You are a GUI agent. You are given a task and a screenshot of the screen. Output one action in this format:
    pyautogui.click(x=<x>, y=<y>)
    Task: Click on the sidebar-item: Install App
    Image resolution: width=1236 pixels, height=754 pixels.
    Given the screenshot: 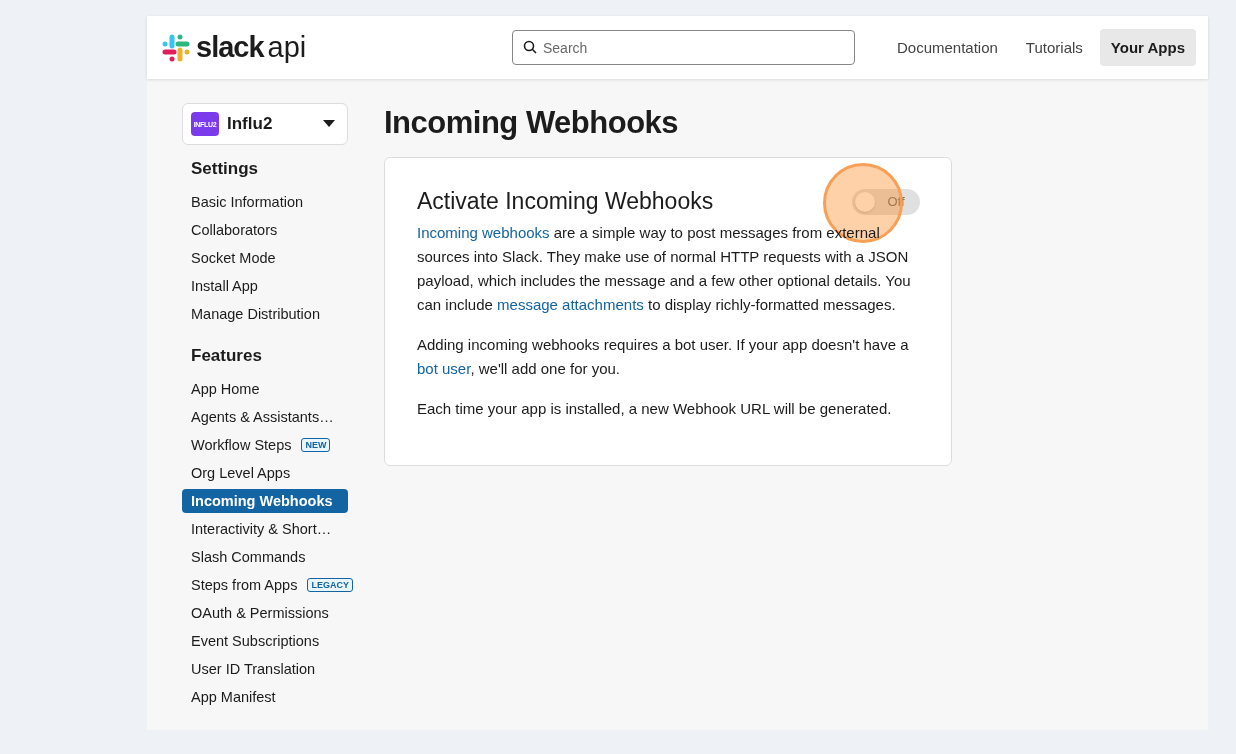 What is the action you would take?
    pyautogui.click(x=265, y=286)
    